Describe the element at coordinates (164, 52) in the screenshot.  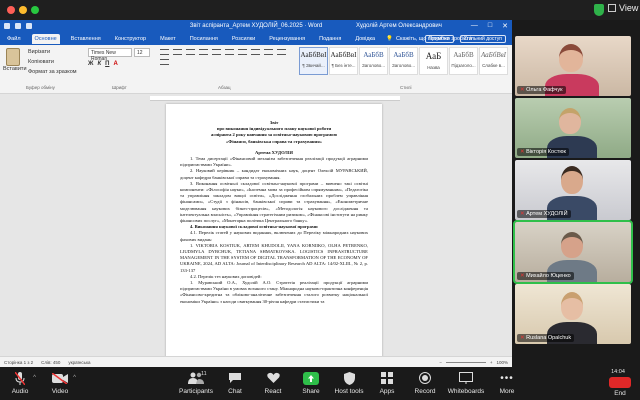
I see `bullets-icon` at that location.